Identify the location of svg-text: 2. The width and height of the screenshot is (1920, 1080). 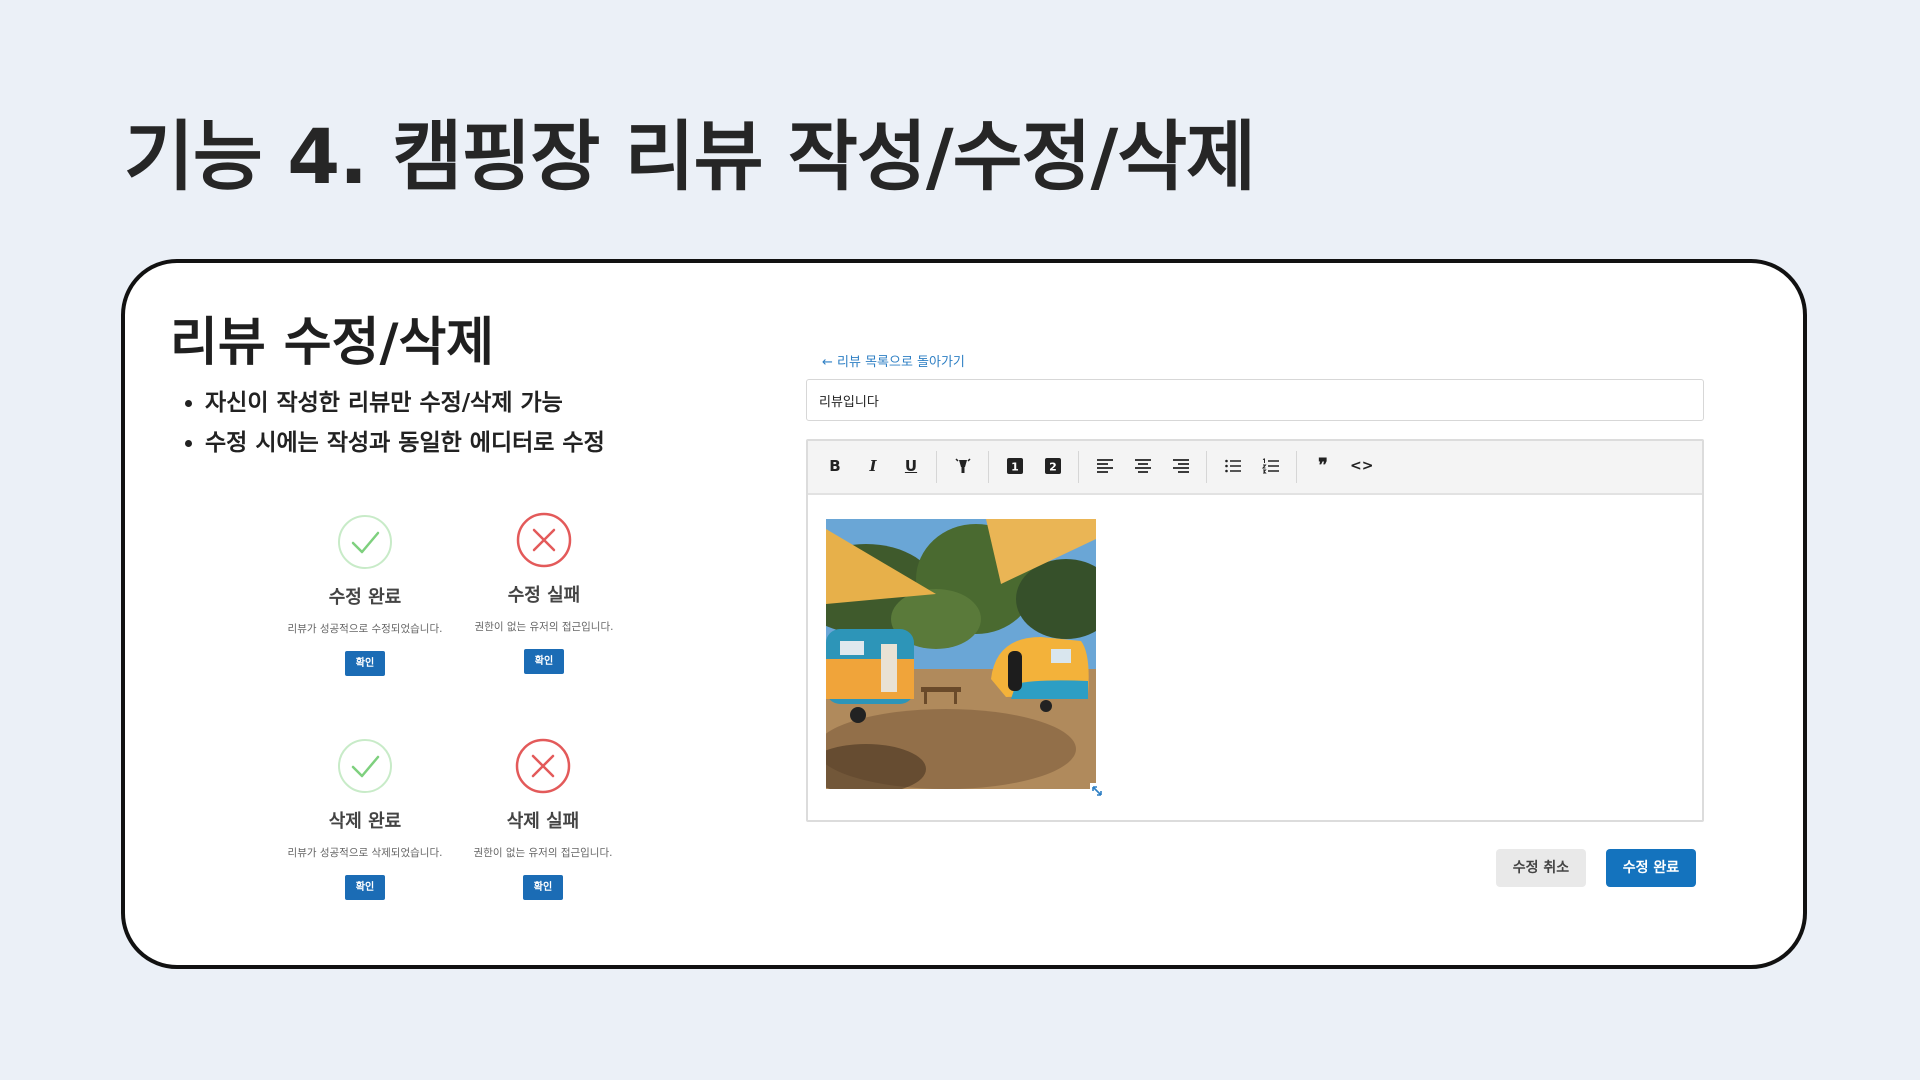
(1053, 467).